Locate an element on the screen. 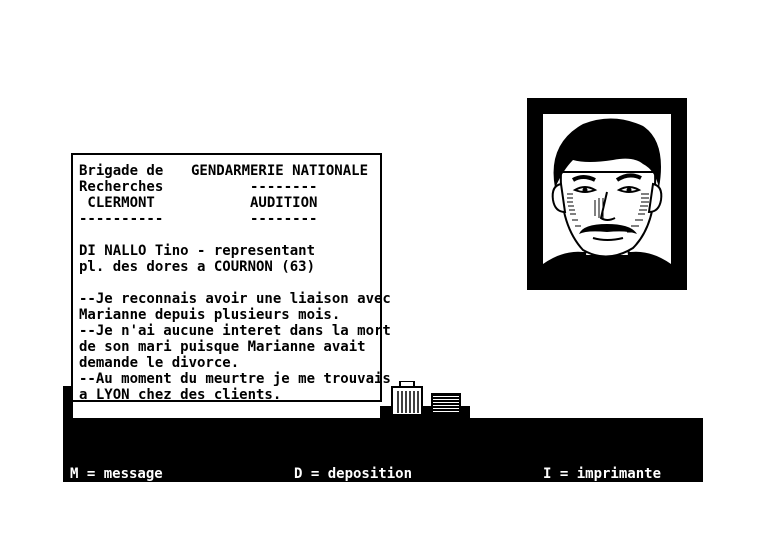 The image size is (768, 546). building-icon is located at coordinates (446, 404).